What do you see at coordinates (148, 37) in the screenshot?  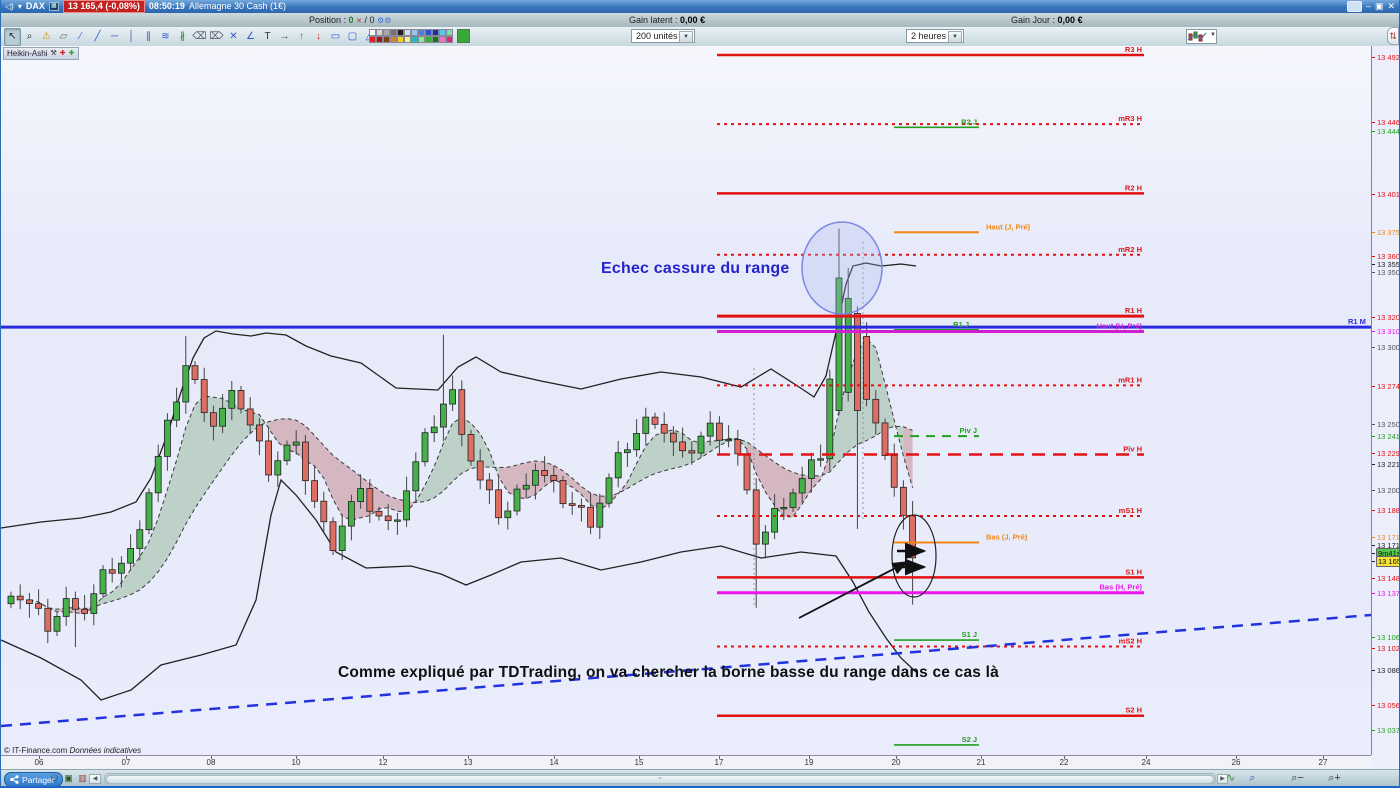 I see `parallel-lines-tool: ∥` at bounding box center [148, 37].